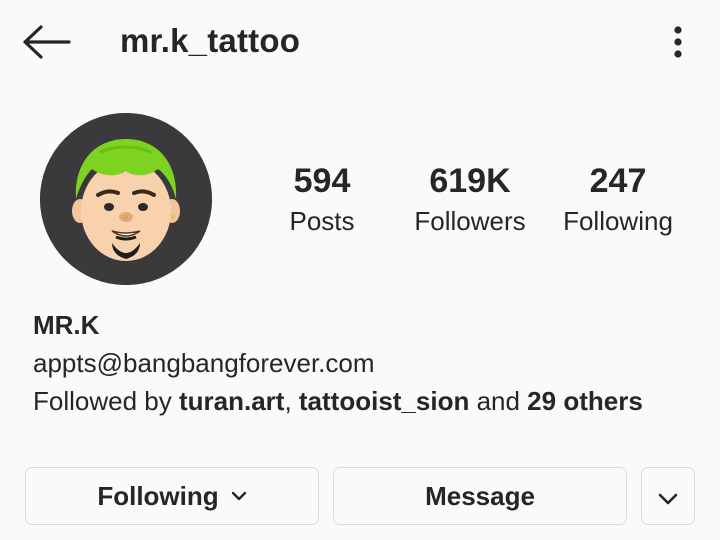 The image size is (720, 540). I want to click on followers-count: 619K, so click(470, 181).